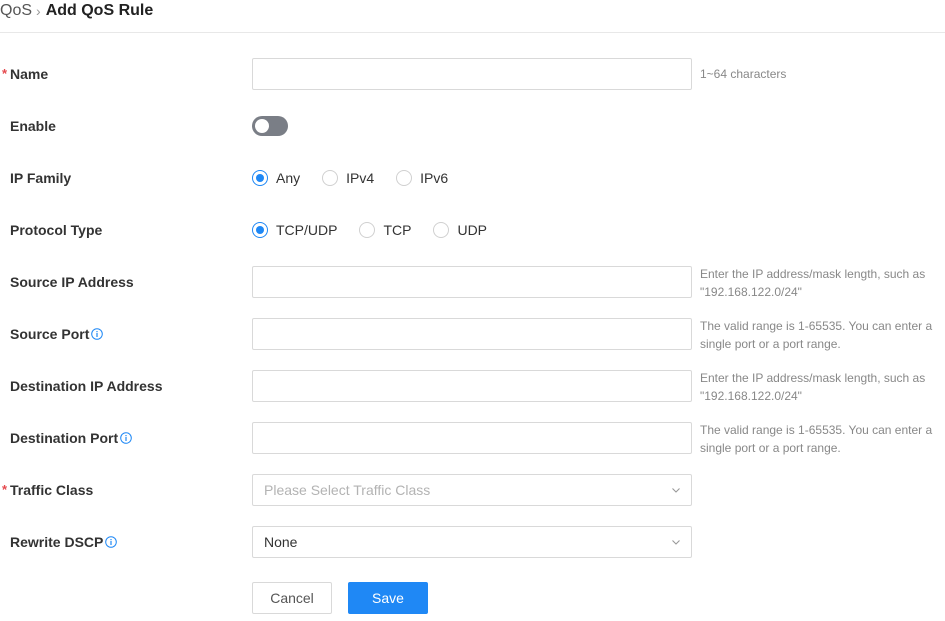 This screenshot has height=621, width=945. I want to click on name-hint: 1~64 characters, so click(743, 74).